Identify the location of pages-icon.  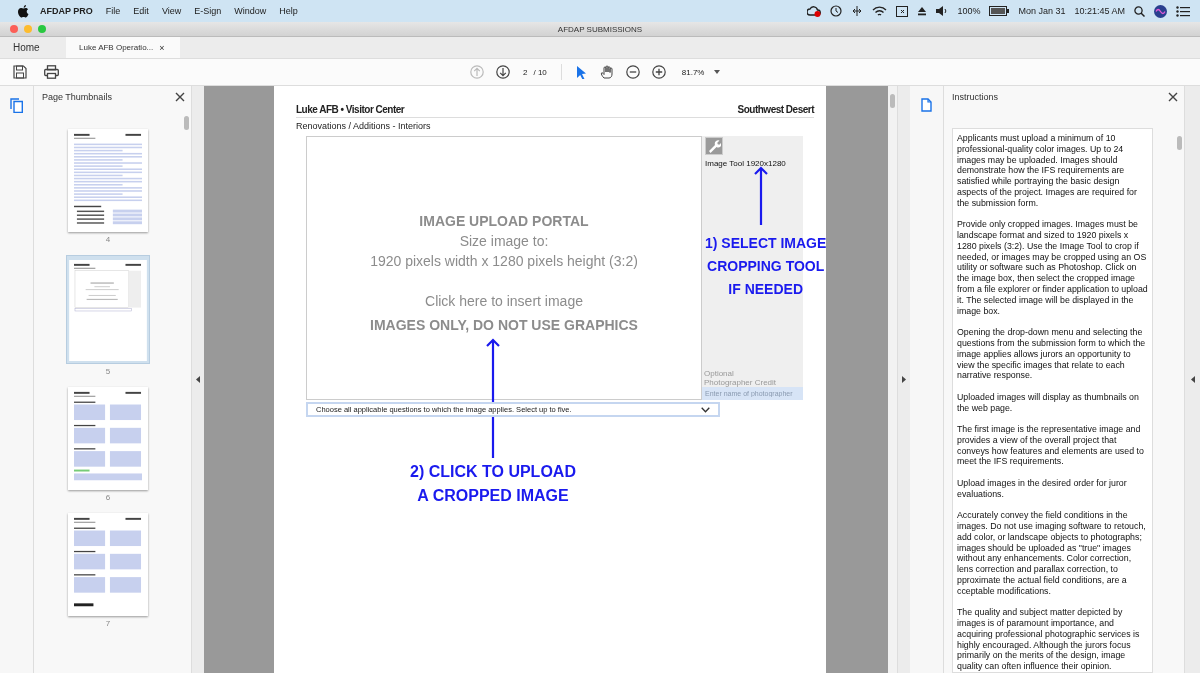
(16, 105).